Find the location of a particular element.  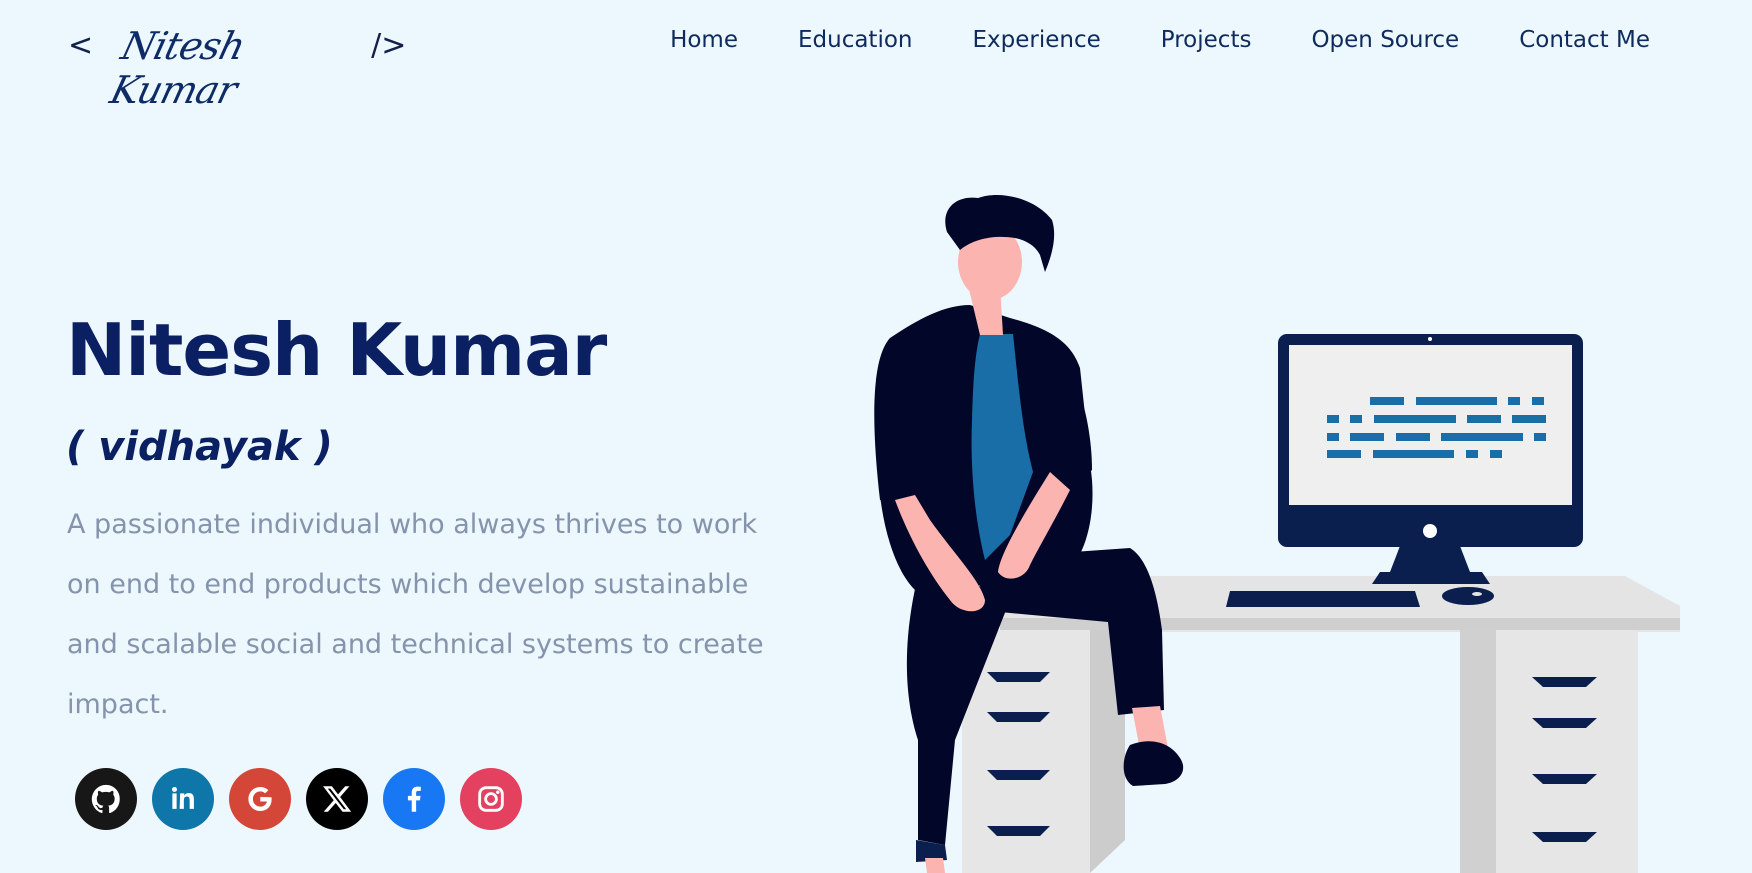

nav-projects: Projects is located at coordinates (1206, 40).